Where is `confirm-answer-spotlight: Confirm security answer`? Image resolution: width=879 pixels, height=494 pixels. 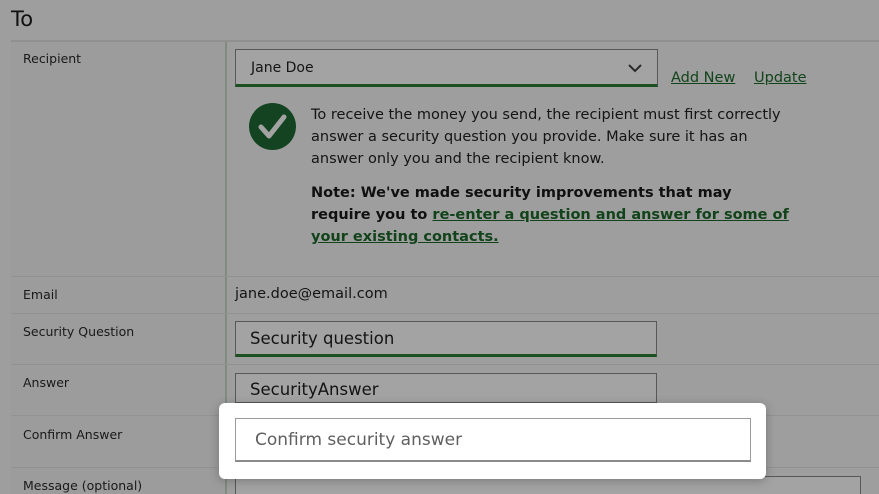 confirm-answer-spotlight: Confirm security answer is located at coordinates (492, 441).